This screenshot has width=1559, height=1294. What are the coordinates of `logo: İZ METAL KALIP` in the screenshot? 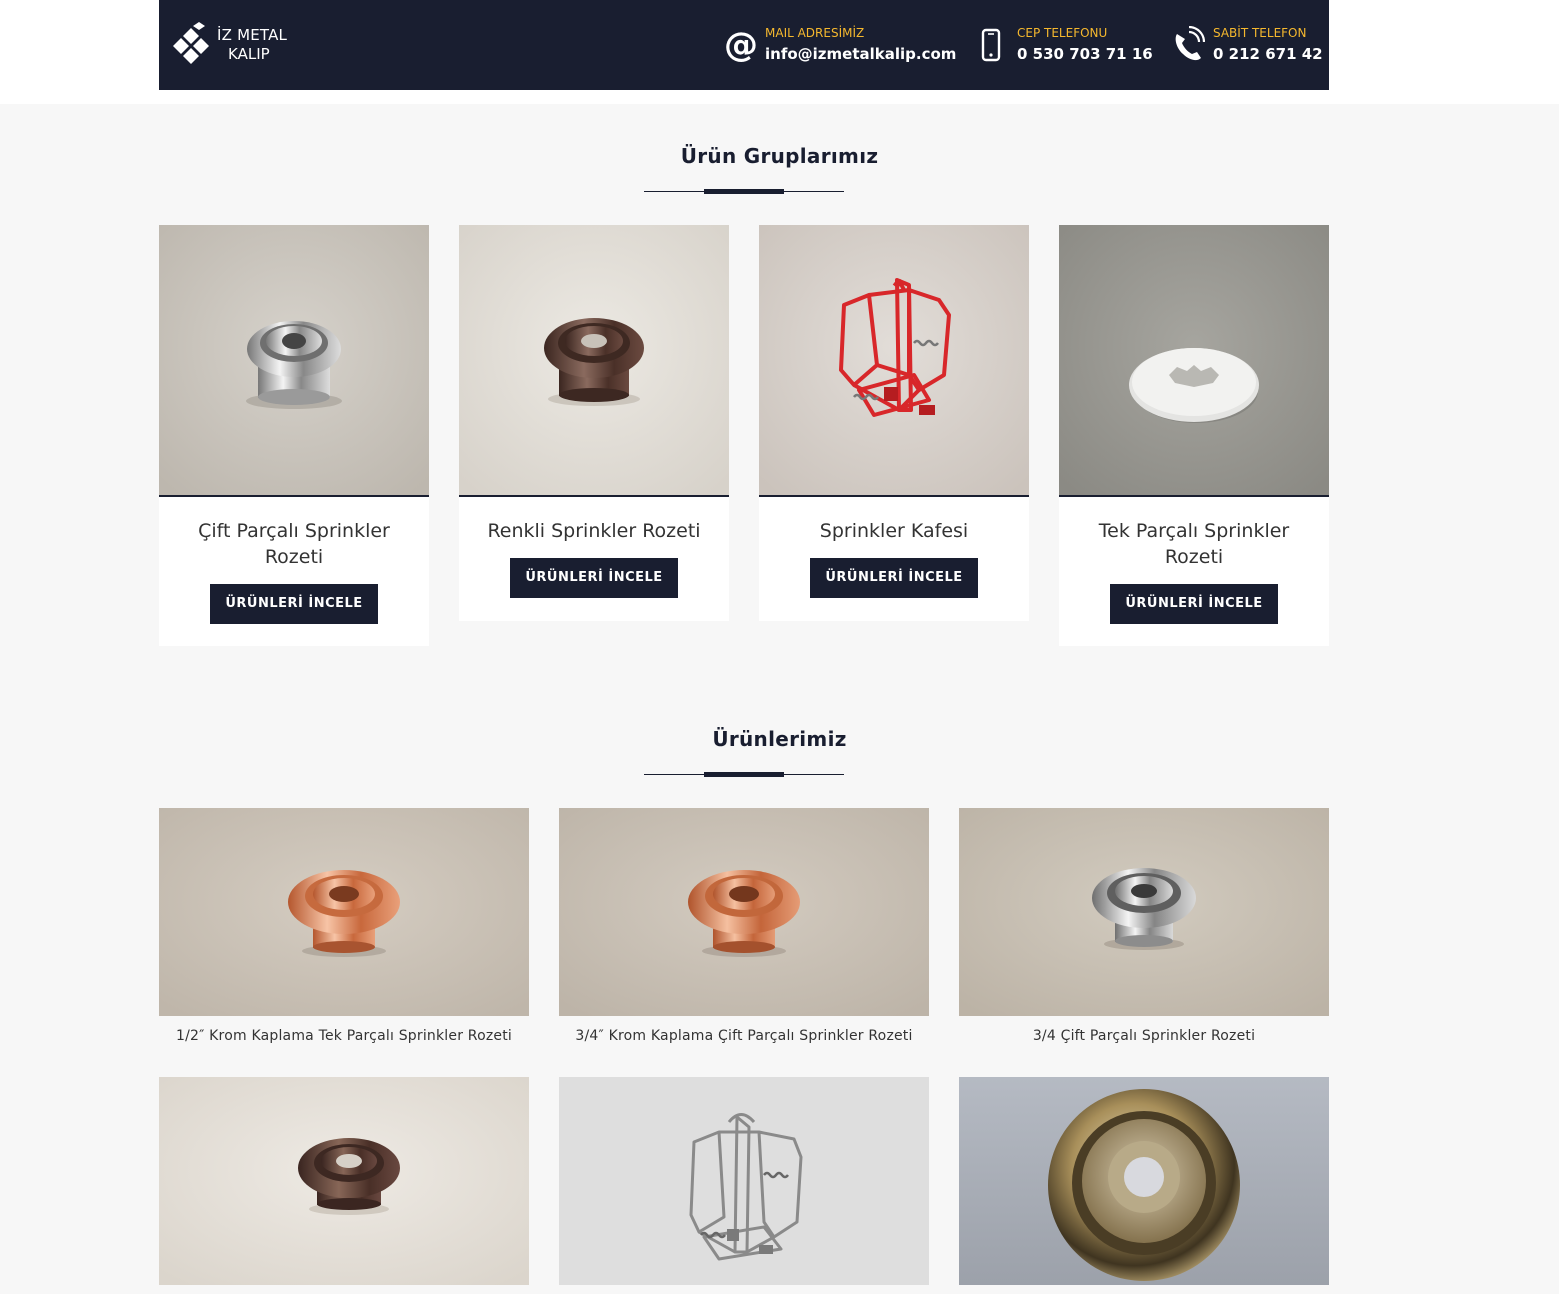 It's located at (231, 45).